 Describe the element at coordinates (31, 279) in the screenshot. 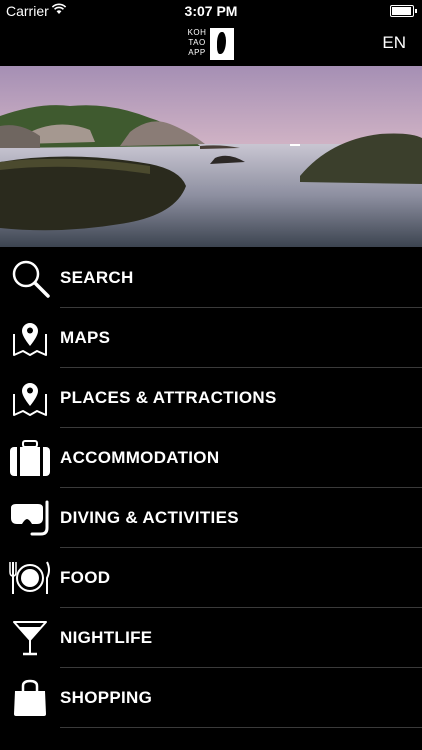

I see `search-icon` at that location.